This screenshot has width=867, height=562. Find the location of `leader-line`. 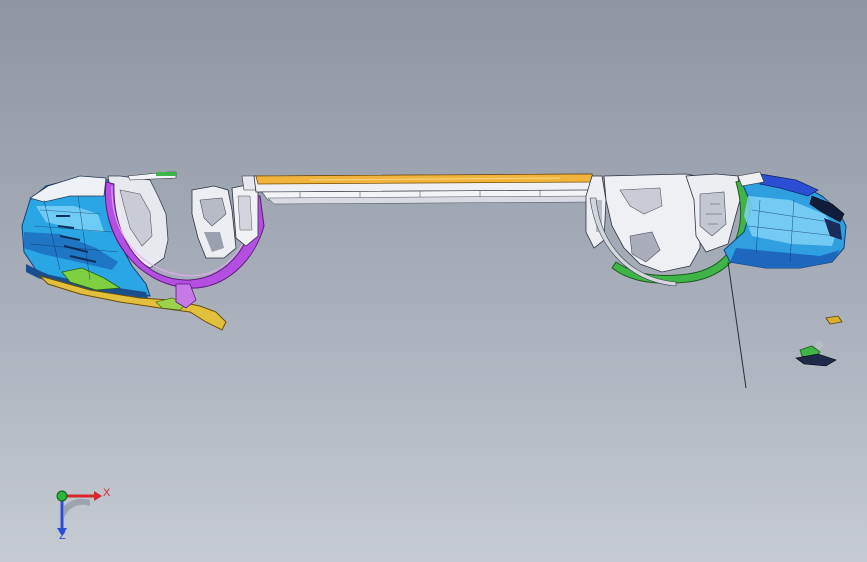

leader-line is located at coordinates (737, 325).